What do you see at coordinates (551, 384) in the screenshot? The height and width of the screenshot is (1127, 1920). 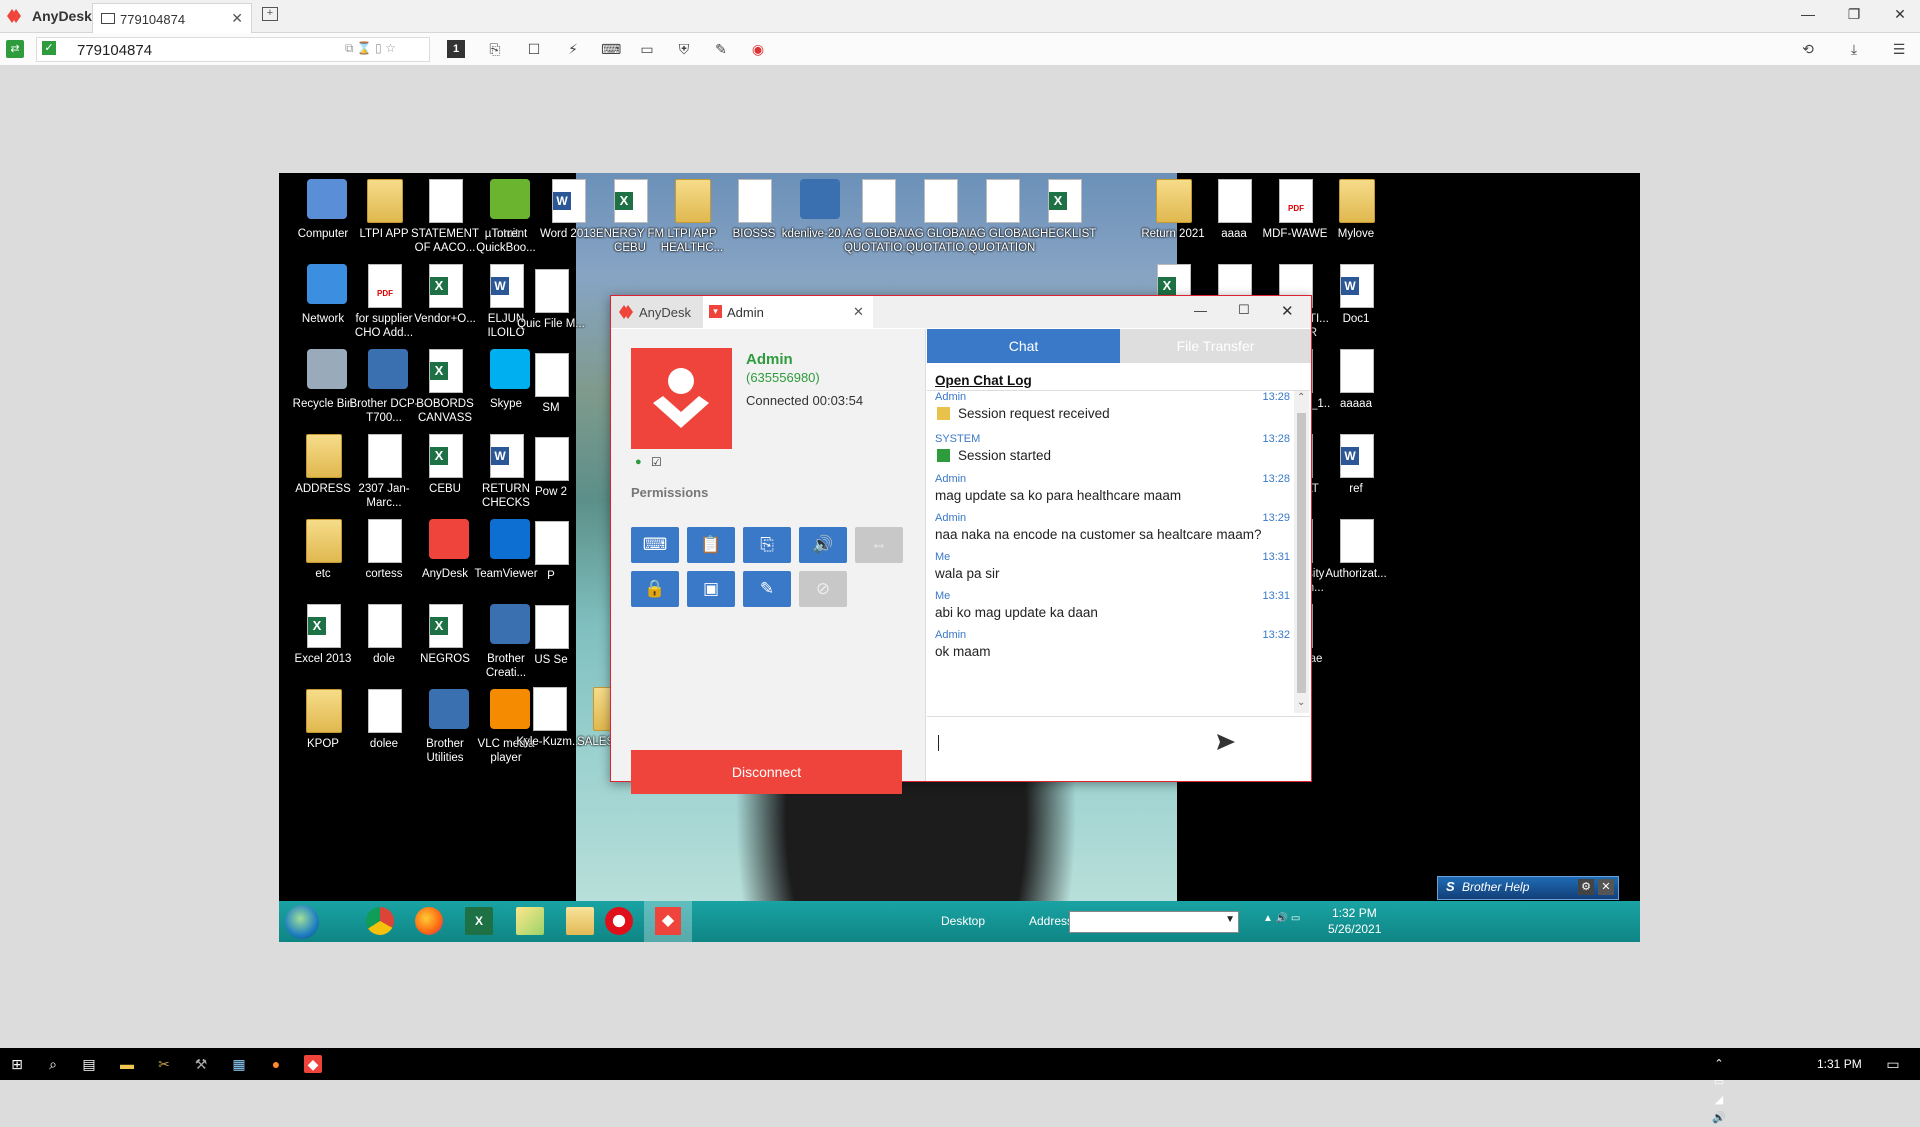 I see `desktop-icon-sm: SM` at bounding box center [551, 384].